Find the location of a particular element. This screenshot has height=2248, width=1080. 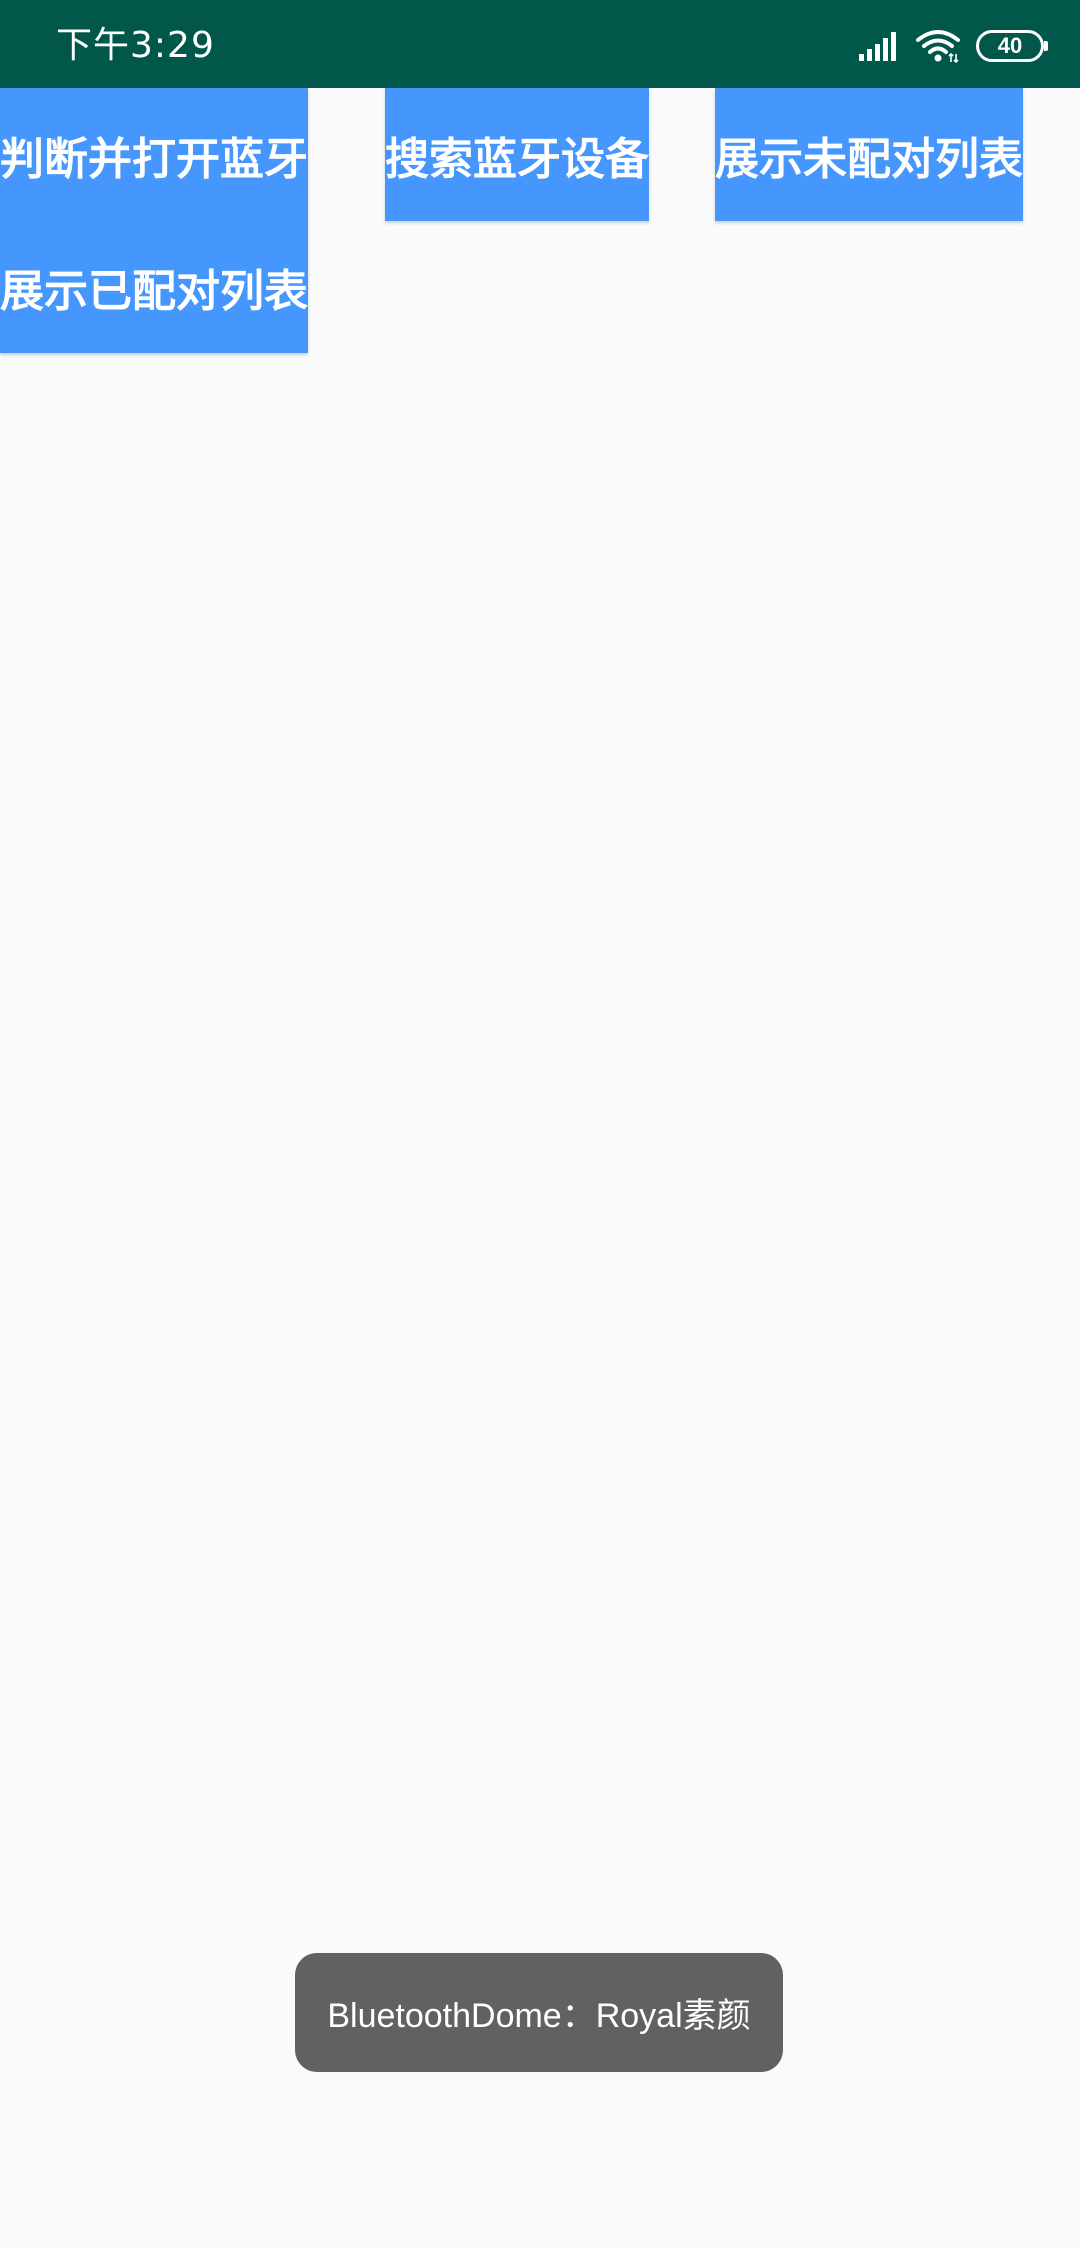

status-bar: 下午3:29 40 is located at coordinates (540, 44).